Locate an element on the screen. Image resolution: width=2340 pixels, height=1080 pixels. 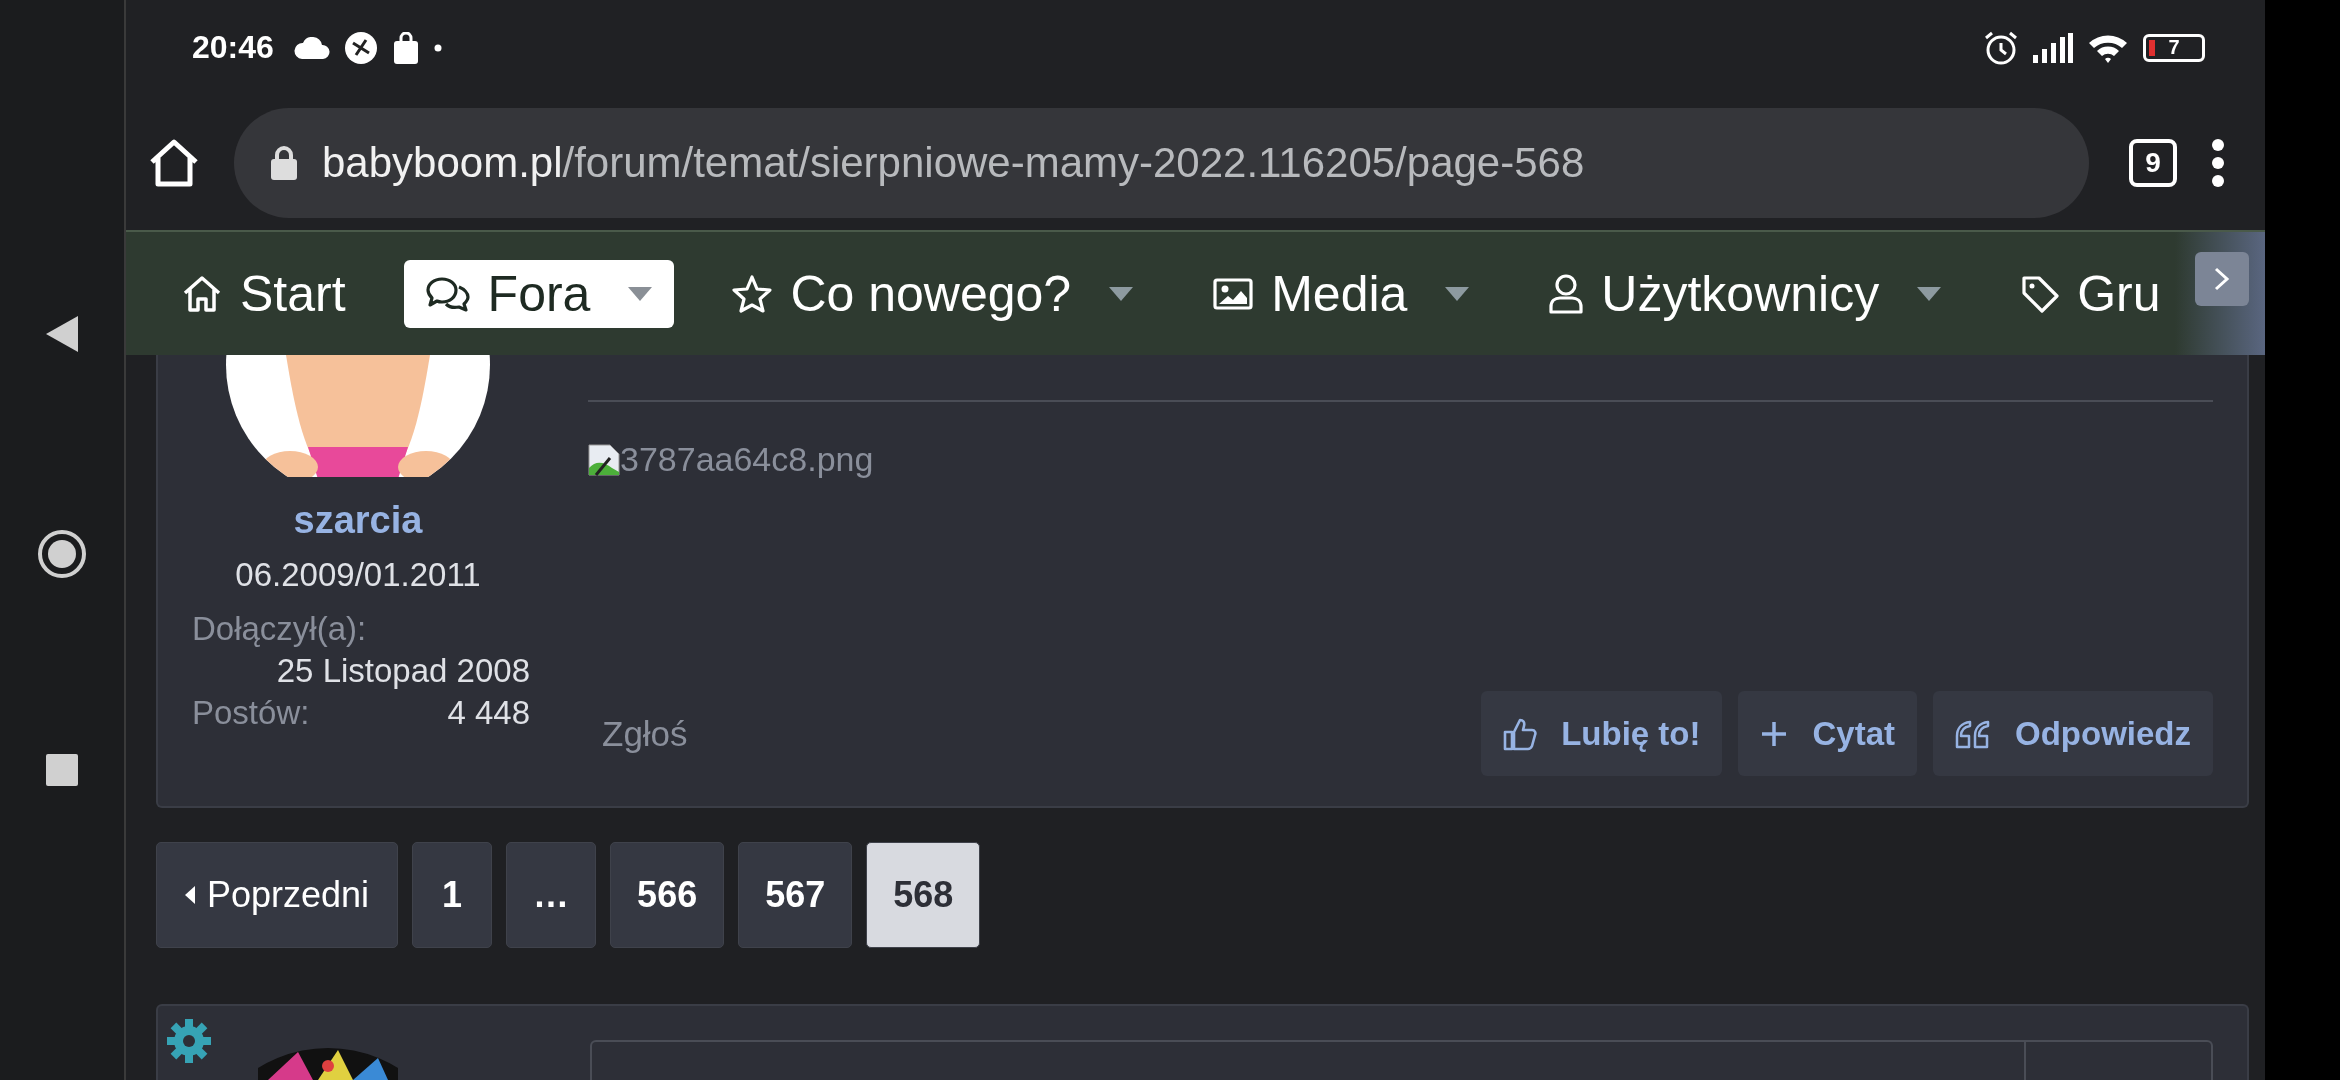
image-icon is located at coordinates (1233, 293).